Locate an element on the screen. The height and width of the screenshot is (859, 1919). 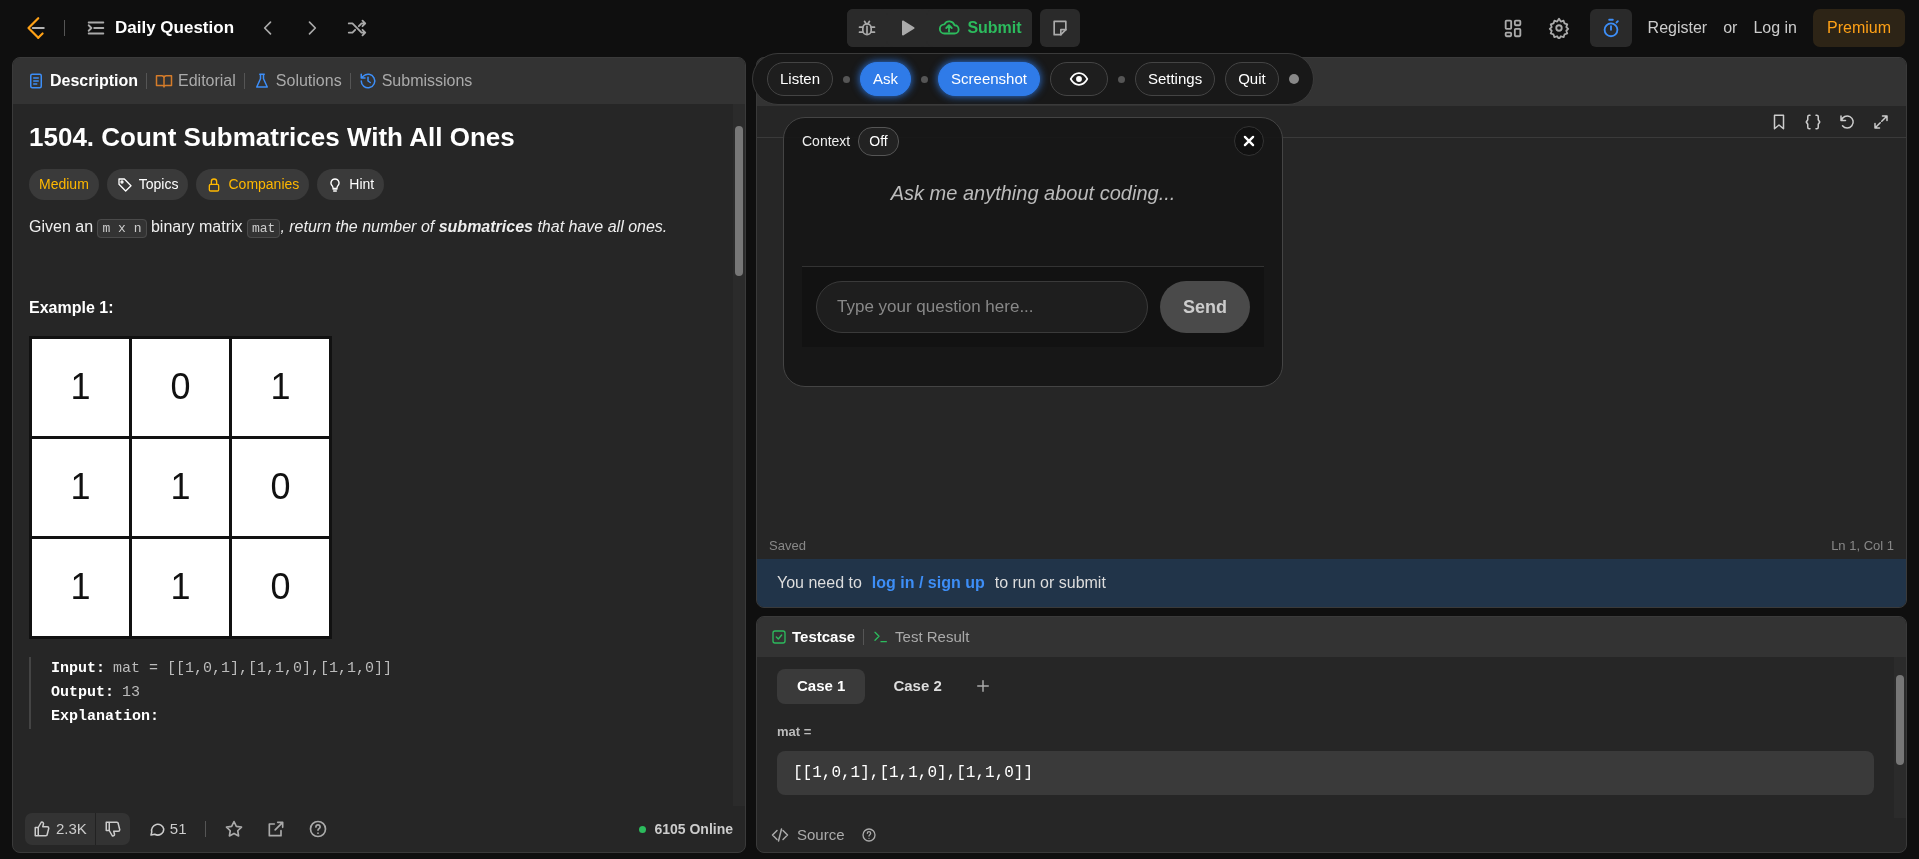
register-link: Register is located at coordinates (1677, 27).